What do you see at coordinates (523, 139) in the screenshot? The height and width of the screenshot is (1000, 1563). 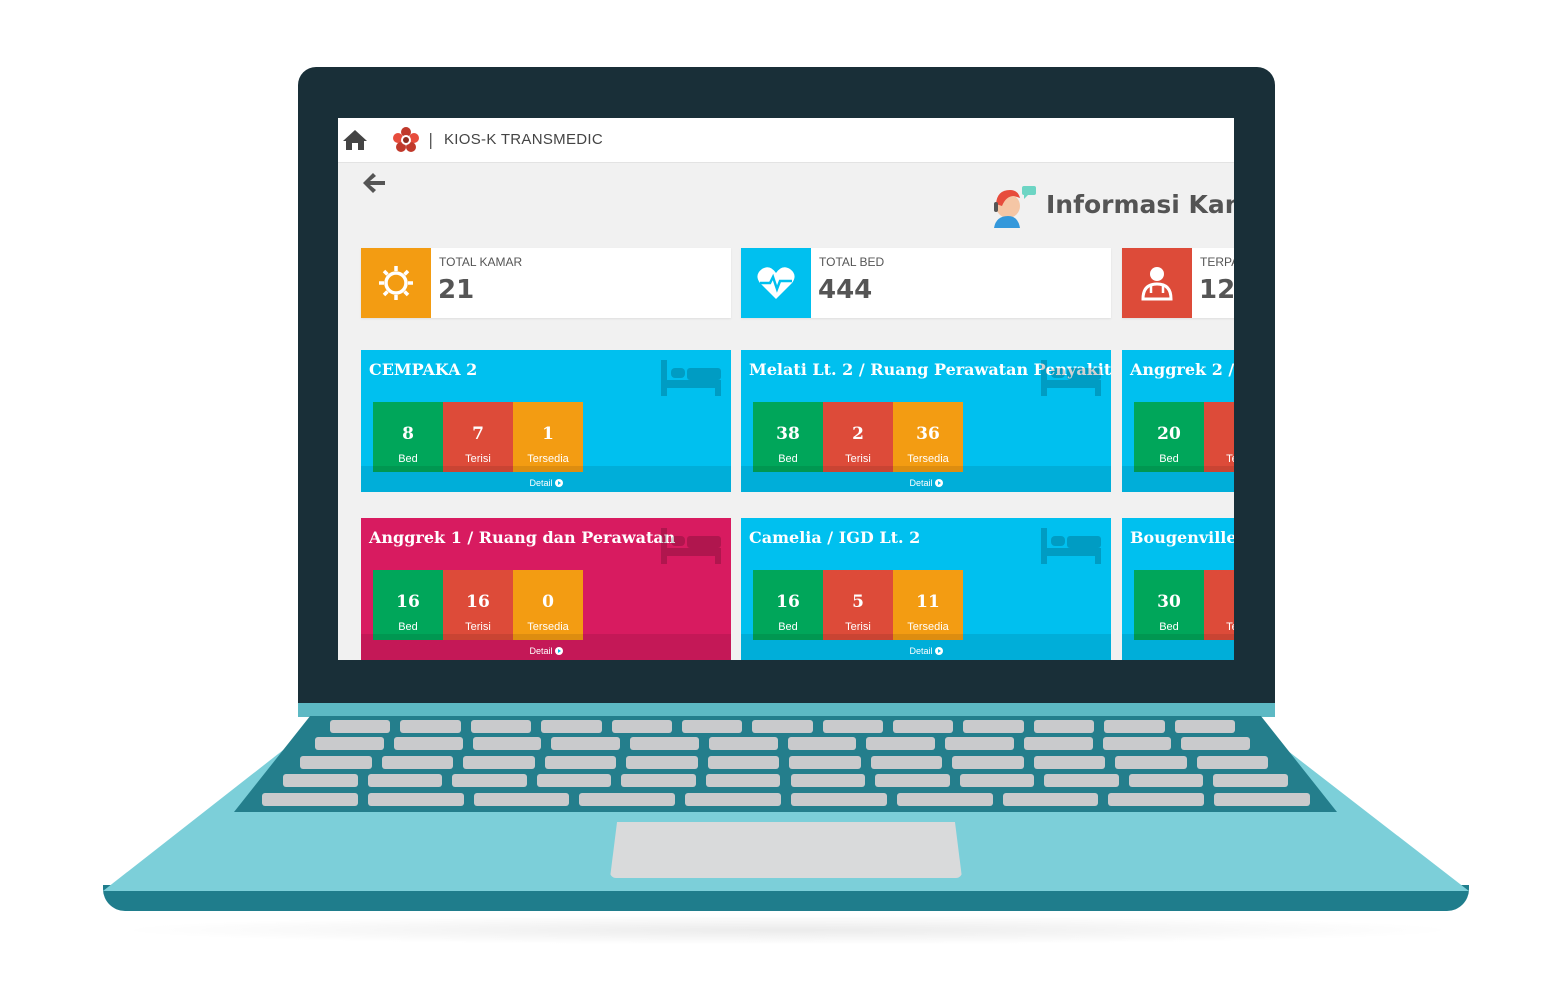 I see `app-name: KIOS-K TRANSMEDIC` at bounding box center [523, 139].